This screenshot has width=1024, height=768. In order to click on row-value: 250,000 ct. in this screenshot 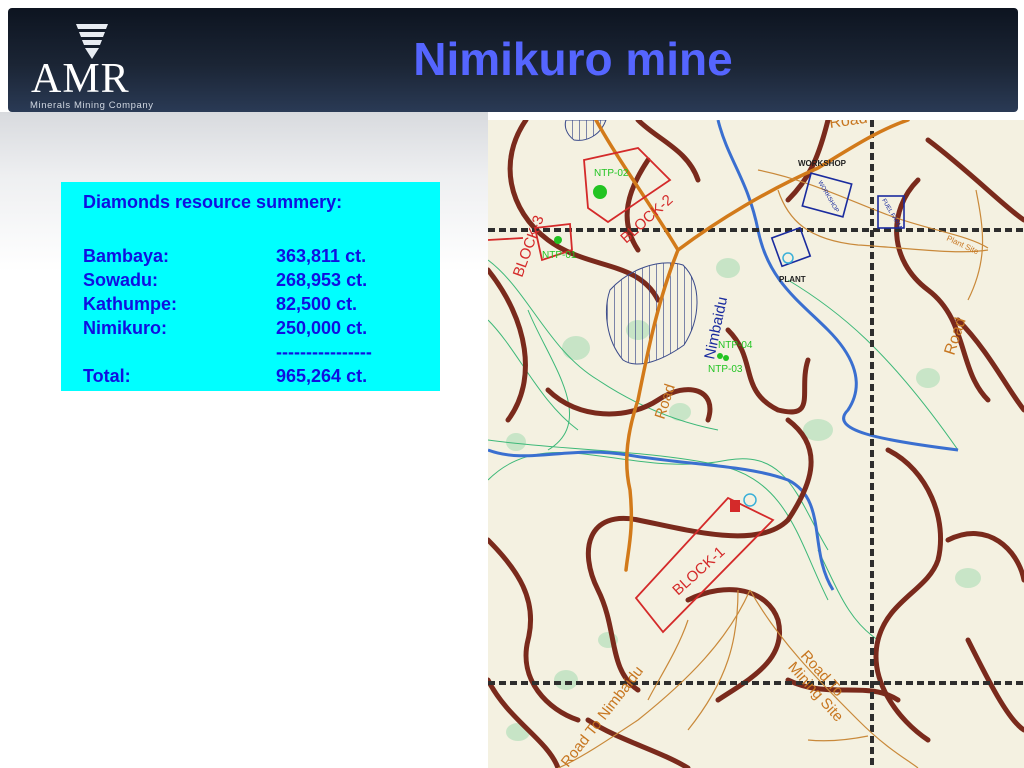, I will do `click(322, 328)`.